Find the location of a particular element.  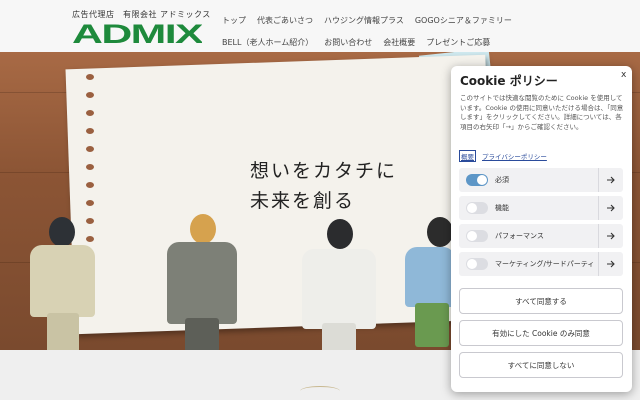

required-toggle is located at coordinates (477, 180).